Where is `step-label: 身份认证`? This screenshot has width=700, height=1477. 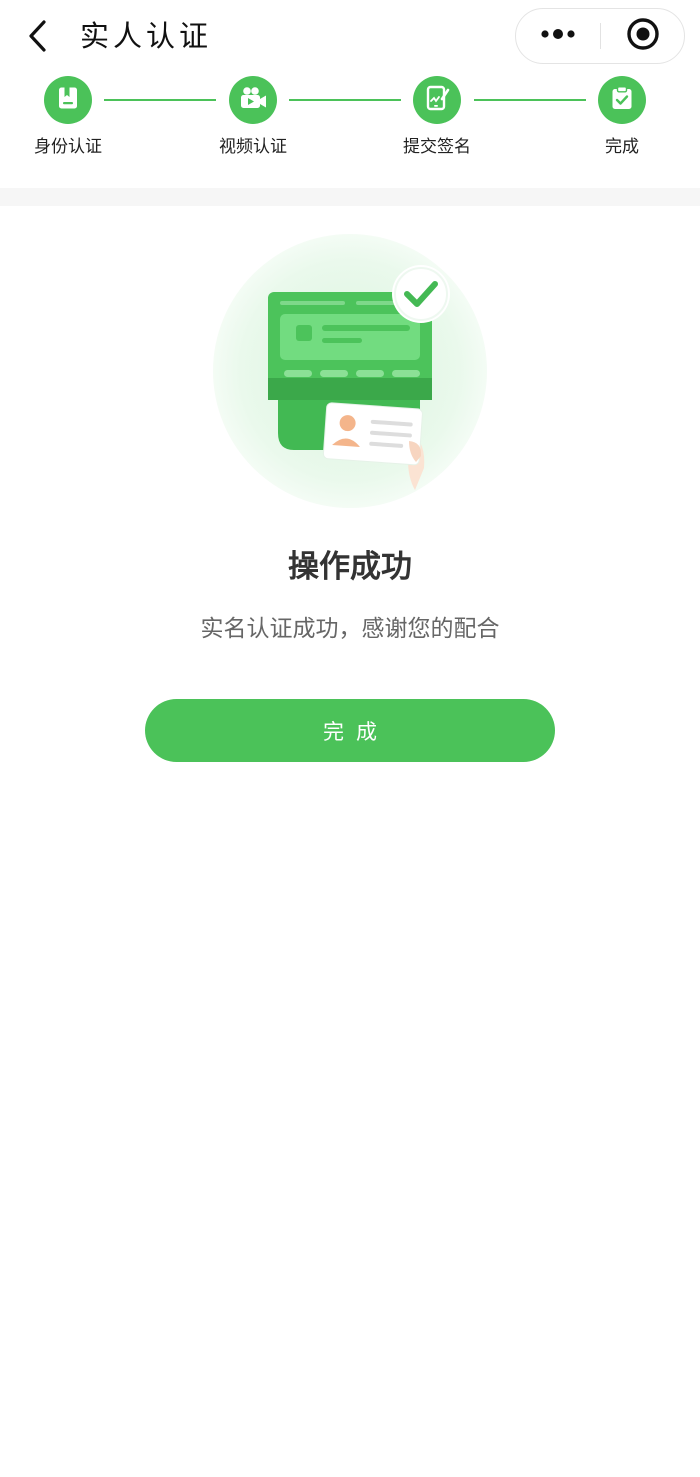 step-label: 身份认证 is located at coordinates (68, 147).